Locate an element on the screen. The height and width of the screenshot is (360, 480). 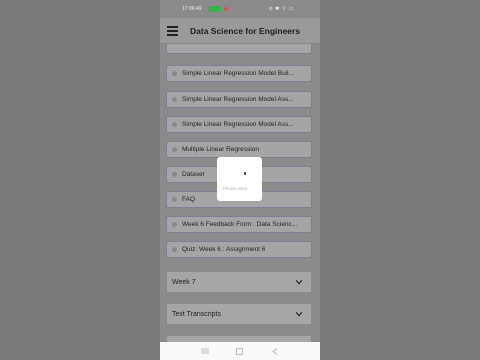
section-label: Week 7 is located at coordinates (184, 282).